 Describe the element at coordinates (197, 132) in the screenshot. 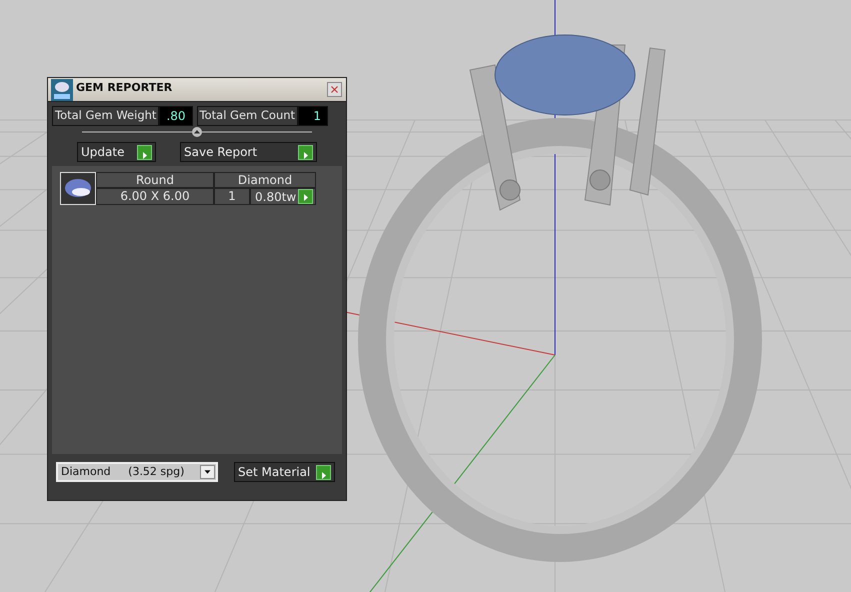

I see `collapse-handle-icon` at that location.